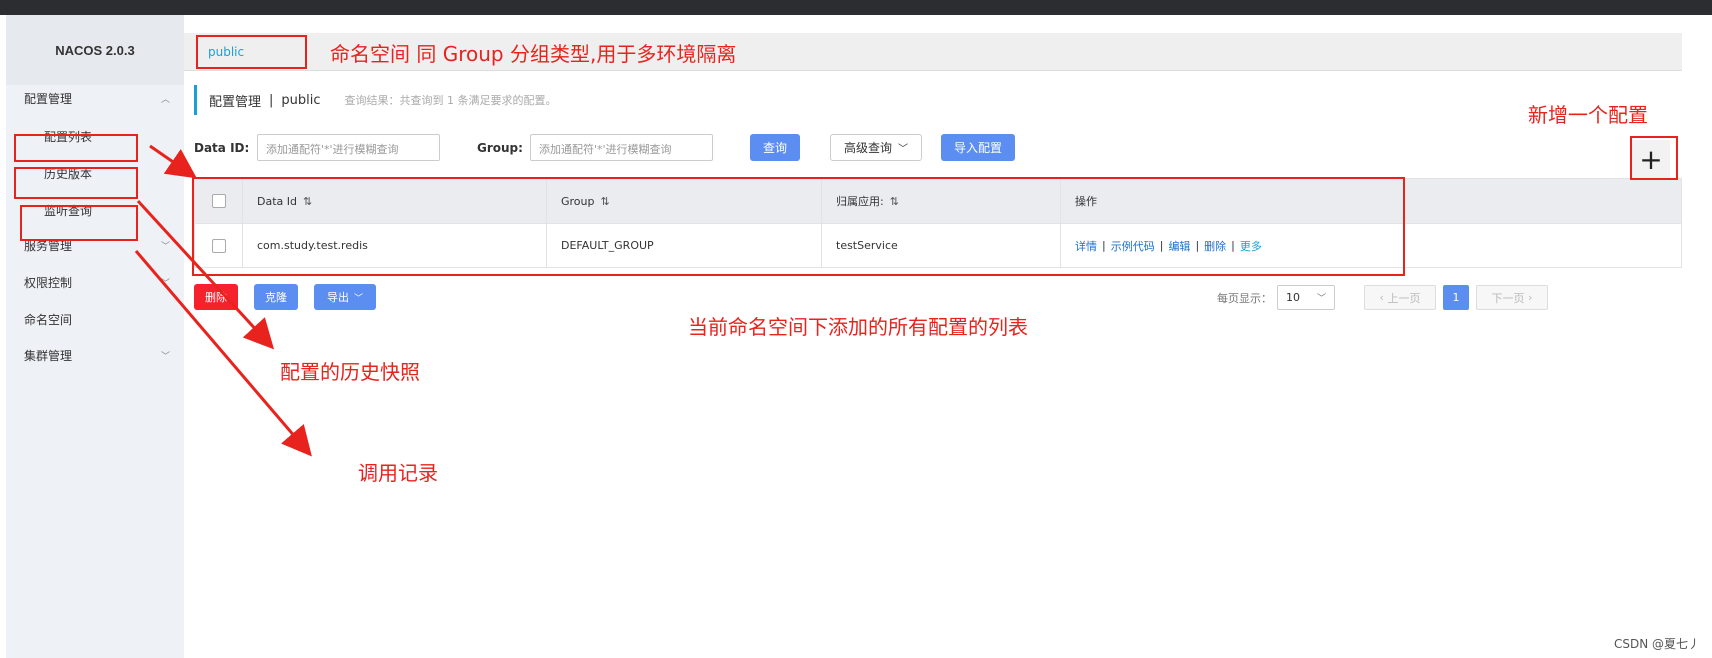  What do you see at coordinates (95, 282) in the screenshot?
I see `sidebar-item-auth: 权限控制 ﹀` at bounding box center [95, 282].